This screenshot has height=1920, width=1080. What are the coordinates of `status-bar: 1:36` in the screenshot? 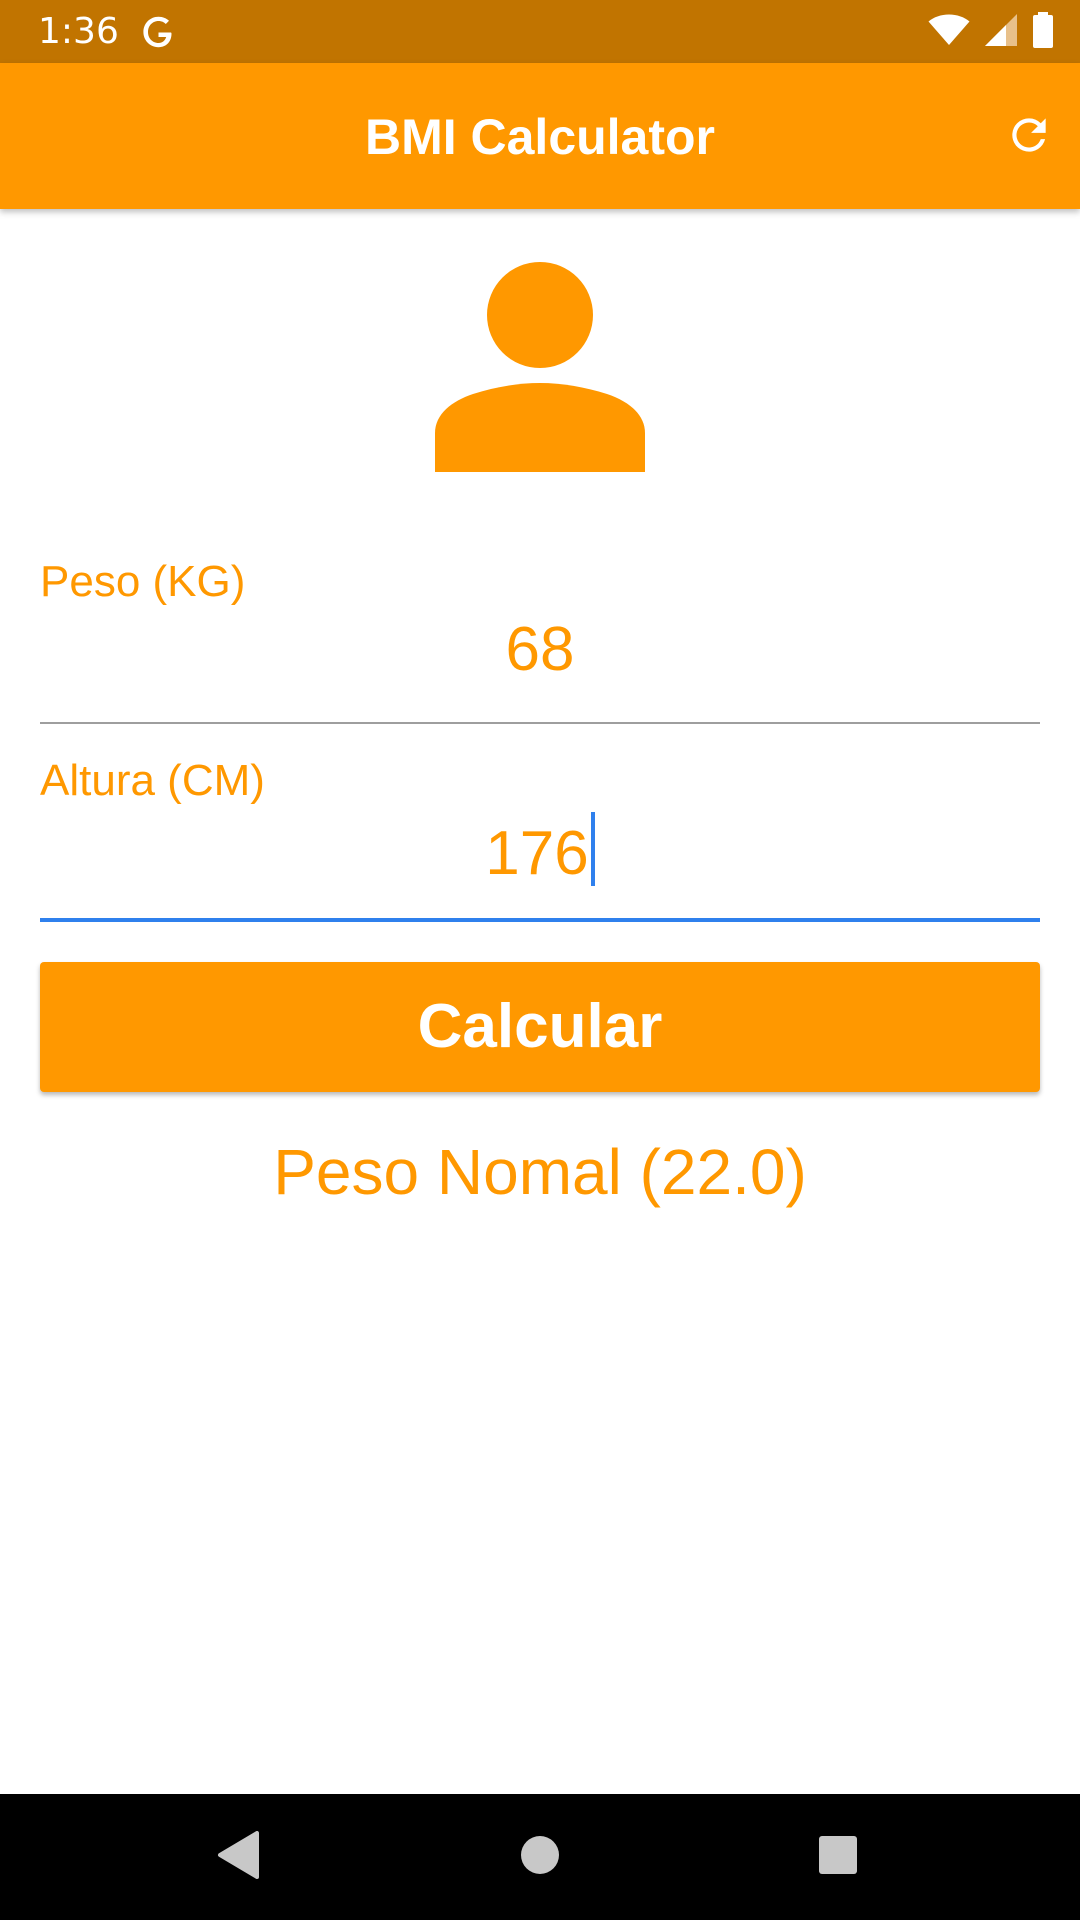 It's located at (540, 31).